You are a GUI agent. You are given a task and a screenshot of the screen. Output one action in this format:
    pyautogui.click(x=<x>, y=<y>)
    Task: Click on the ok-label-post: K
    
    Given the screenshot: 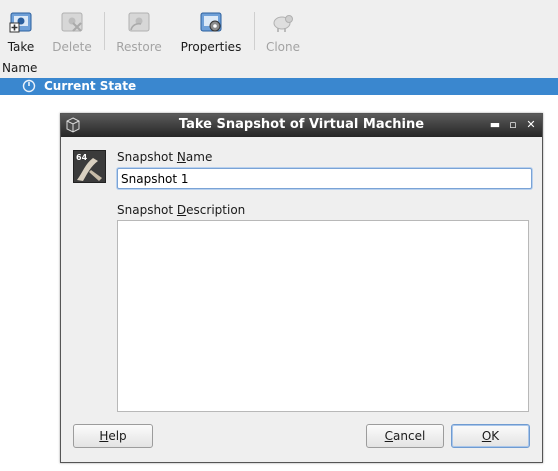 What is the action you would take?
    pyautogui.click(x=495, y=436)
    